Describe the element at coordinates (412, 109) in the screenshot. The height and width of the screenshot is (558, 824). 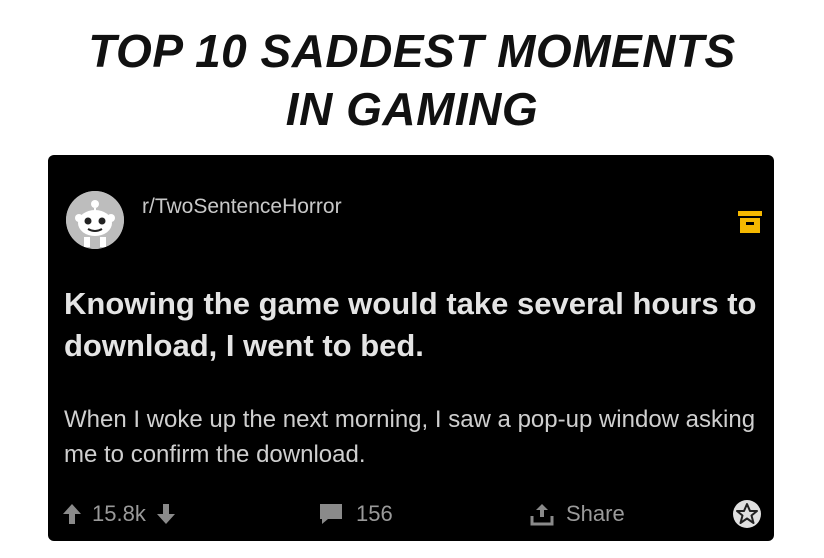
I see `meme-title-line-2: IN GAMING` at that location.